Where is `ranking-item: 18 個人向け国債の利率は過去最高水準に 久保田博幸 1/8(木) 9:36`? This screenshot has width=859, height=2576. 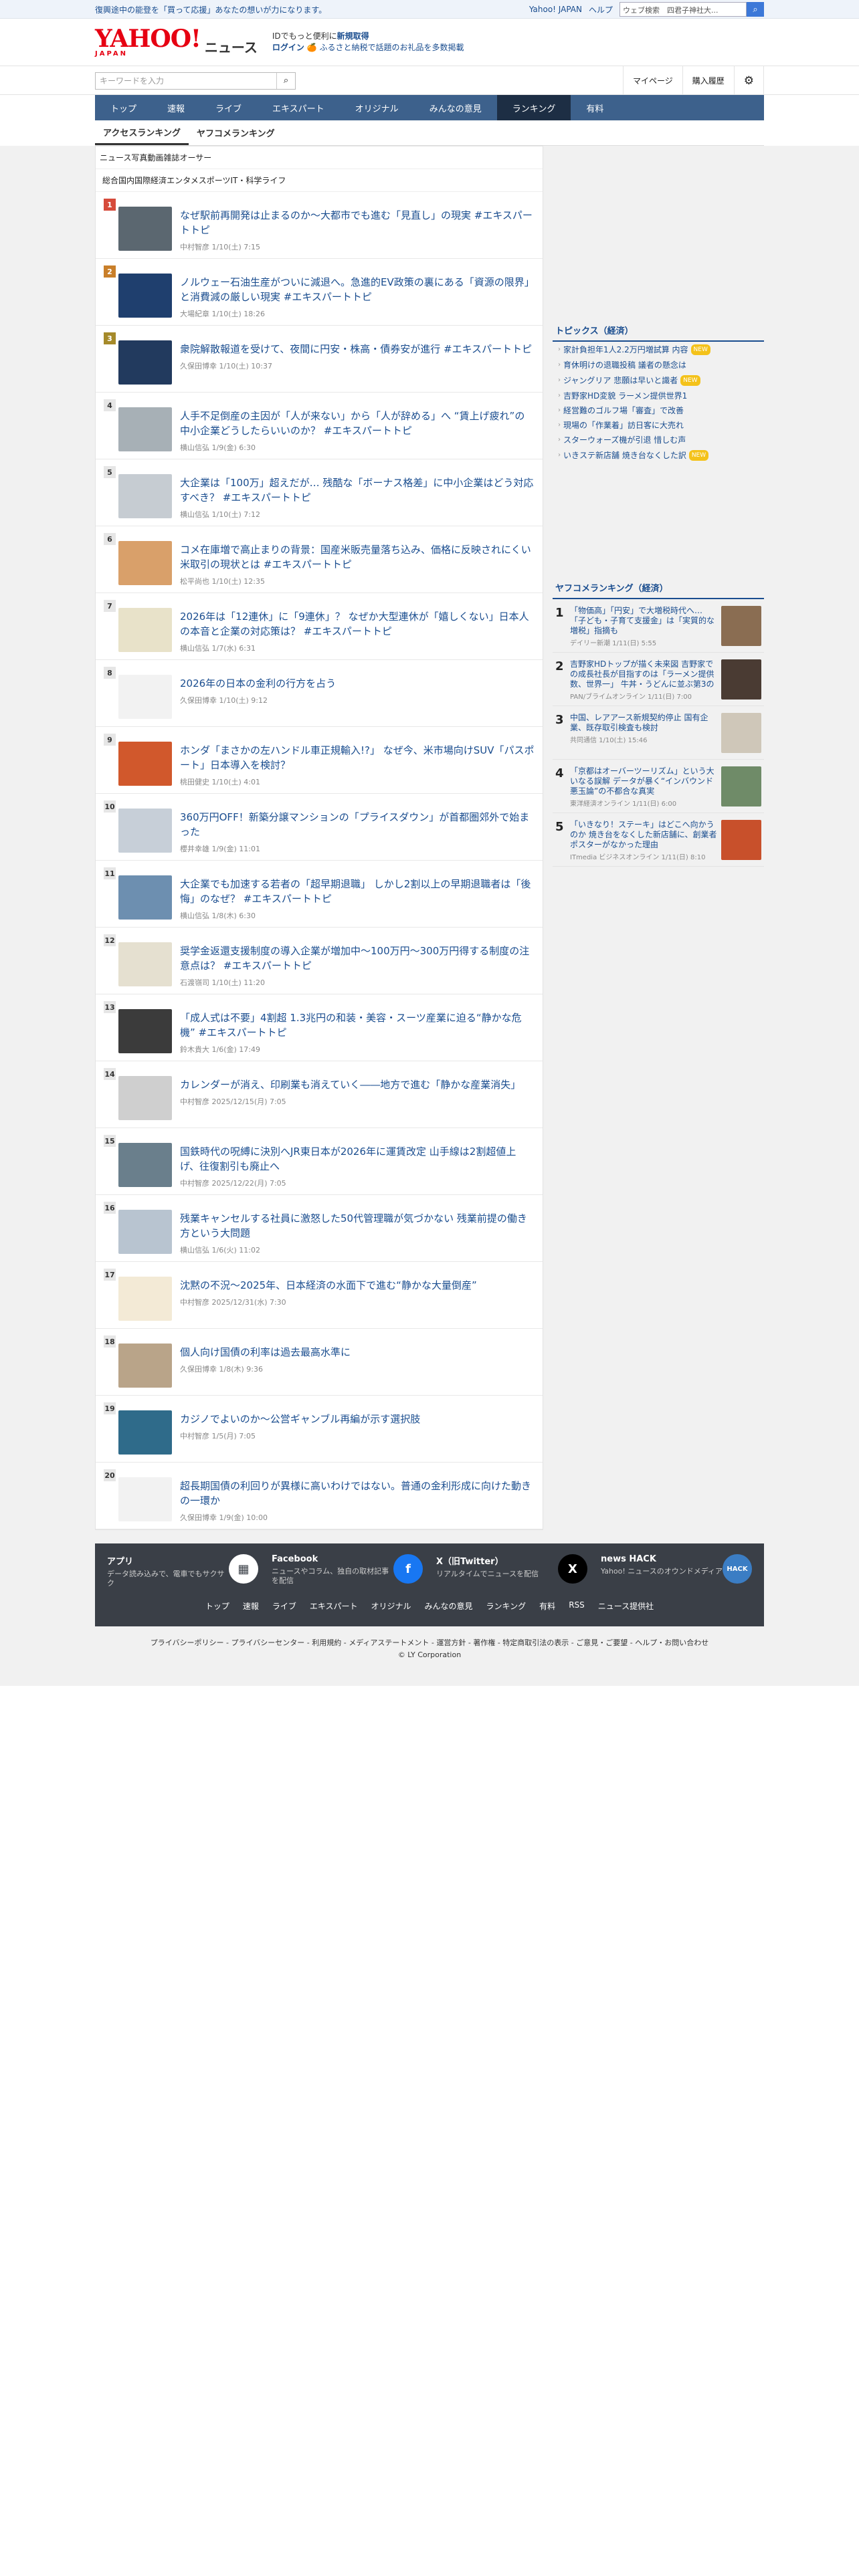
ranking-item: 18 個人向け国債の利率は過去最高水準に 久保田博幸 1/8(木) 9:36 is located at coordinates (319, 1362).